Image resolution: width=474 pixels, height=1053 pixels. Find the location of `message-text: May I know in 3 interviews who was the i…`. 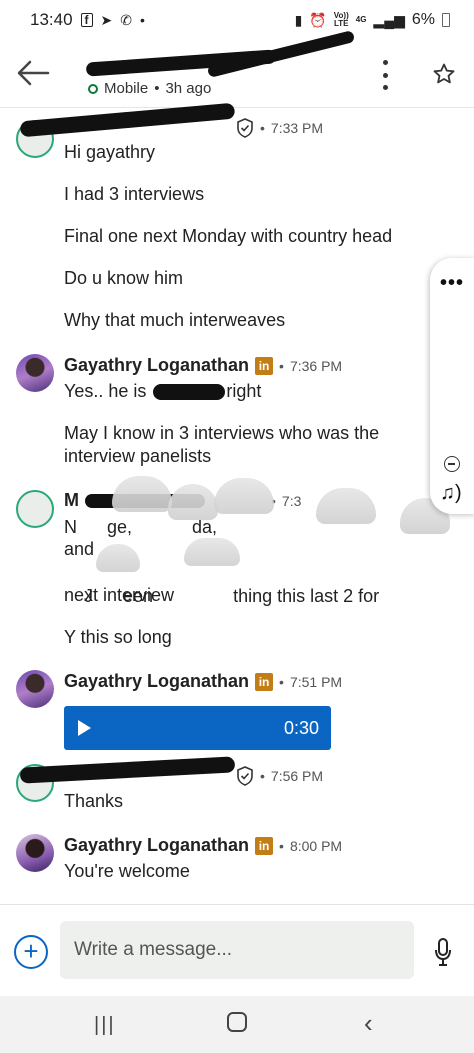

message-text: May I know in 3 interviews who was the i… is located at coordinates (222, 444).